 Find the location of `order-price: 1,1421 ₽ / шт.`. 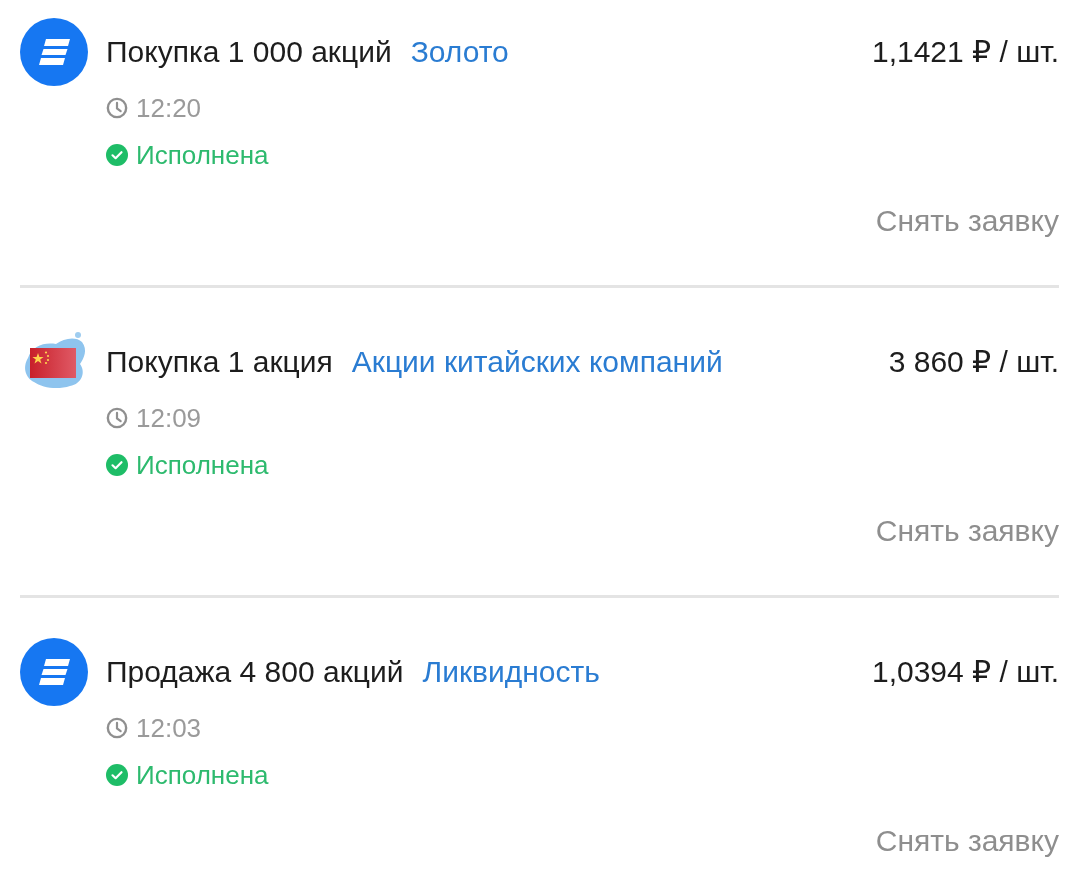

order-price: 1,1421 ₽ / шт. is located at coordinates (965, 52).